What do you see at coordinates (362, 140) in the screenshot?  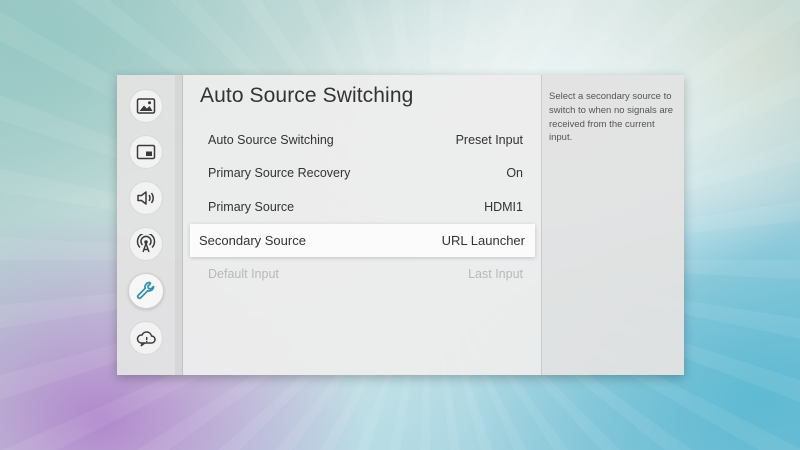 I see `menu-item-auto-source-switching: Auto Source Switching Preset Input` at bounding box center [362, 140].